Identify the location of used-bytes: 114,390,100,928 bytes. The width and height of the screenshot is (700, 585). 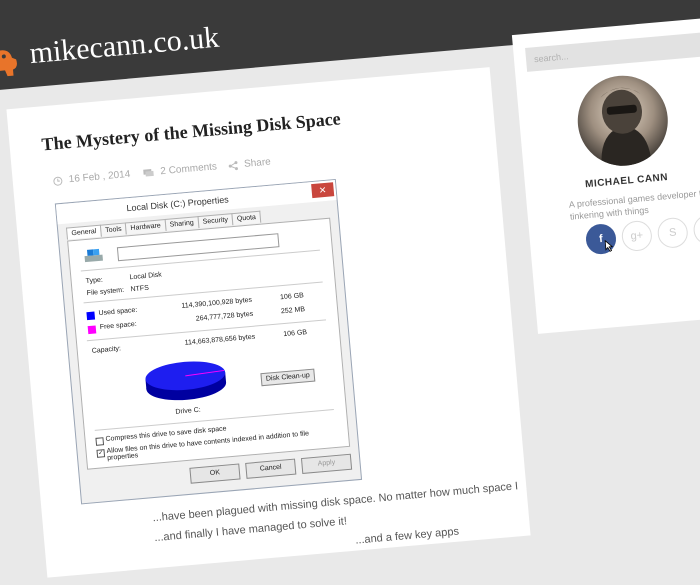
(217, 303).